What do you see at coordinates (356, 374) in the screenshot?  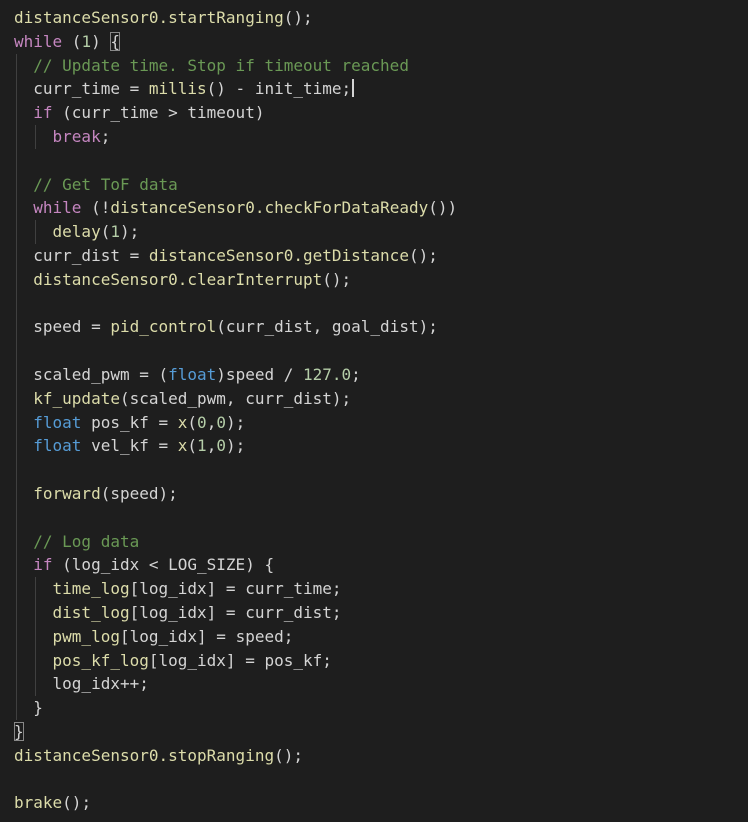 I see `code-token: ;` at bounding box center [356, 374].